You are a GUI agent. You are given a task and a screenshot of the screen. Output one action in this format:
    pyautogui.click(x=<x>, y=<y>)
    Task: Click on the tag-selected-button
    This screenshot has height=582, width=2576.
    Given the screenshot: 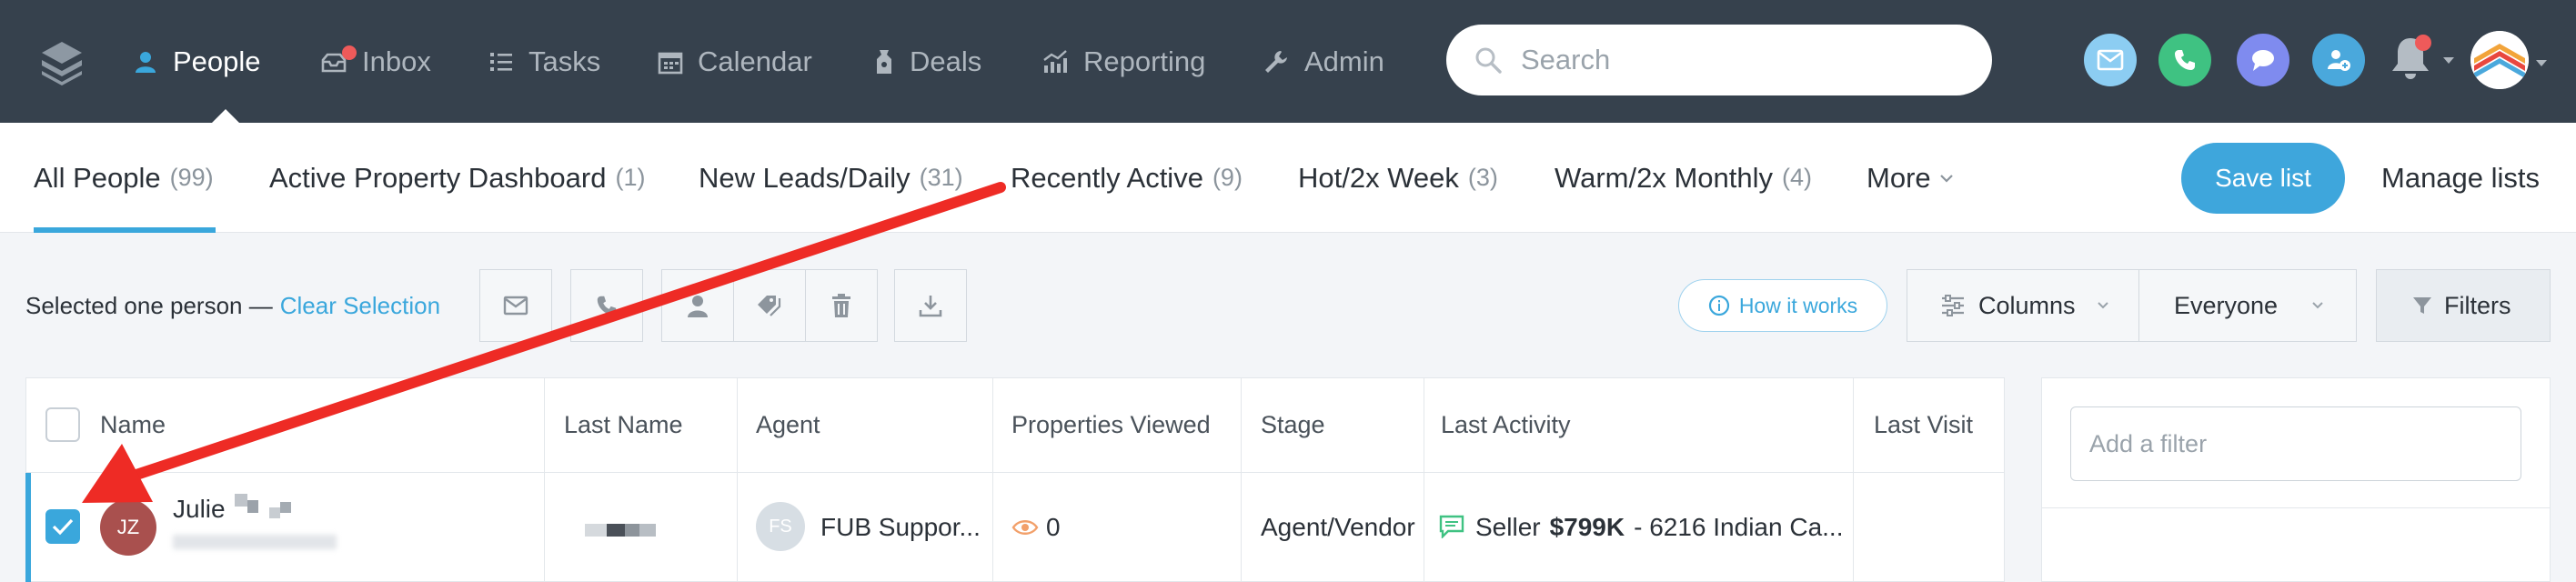 What is the action you would take?
    pyautogui.click(x=769, y=305)
    